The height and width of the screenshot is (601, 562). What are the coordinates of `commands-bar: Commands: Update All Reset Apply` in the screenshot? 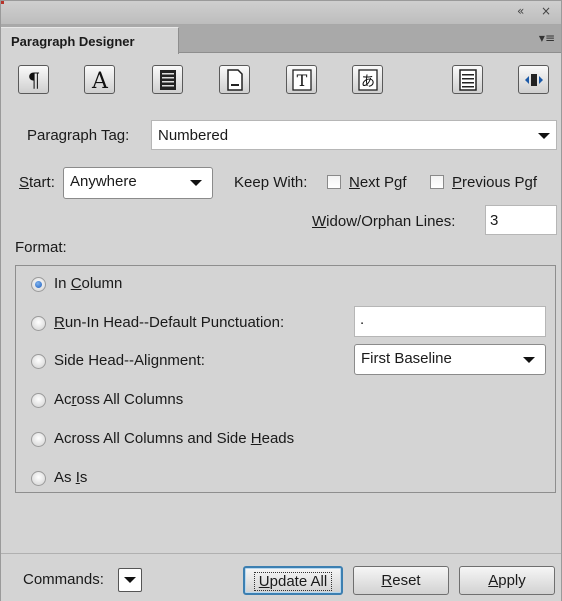 It's located at (281, 577).